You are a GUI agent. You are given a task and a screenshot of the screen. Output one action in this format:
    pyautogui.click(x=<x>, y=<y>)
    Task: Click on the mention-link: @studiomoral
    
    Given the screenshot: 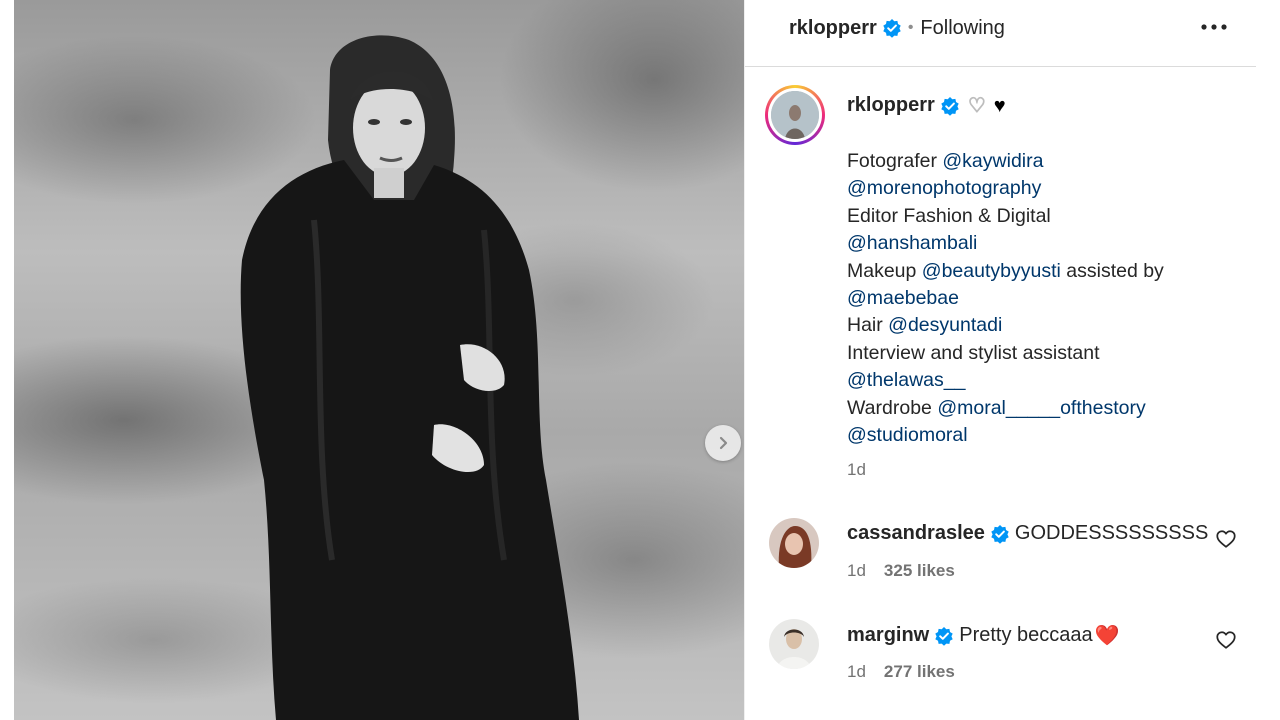 What is the action you would take?
    pyautogui.click(x=907, y=435)
    